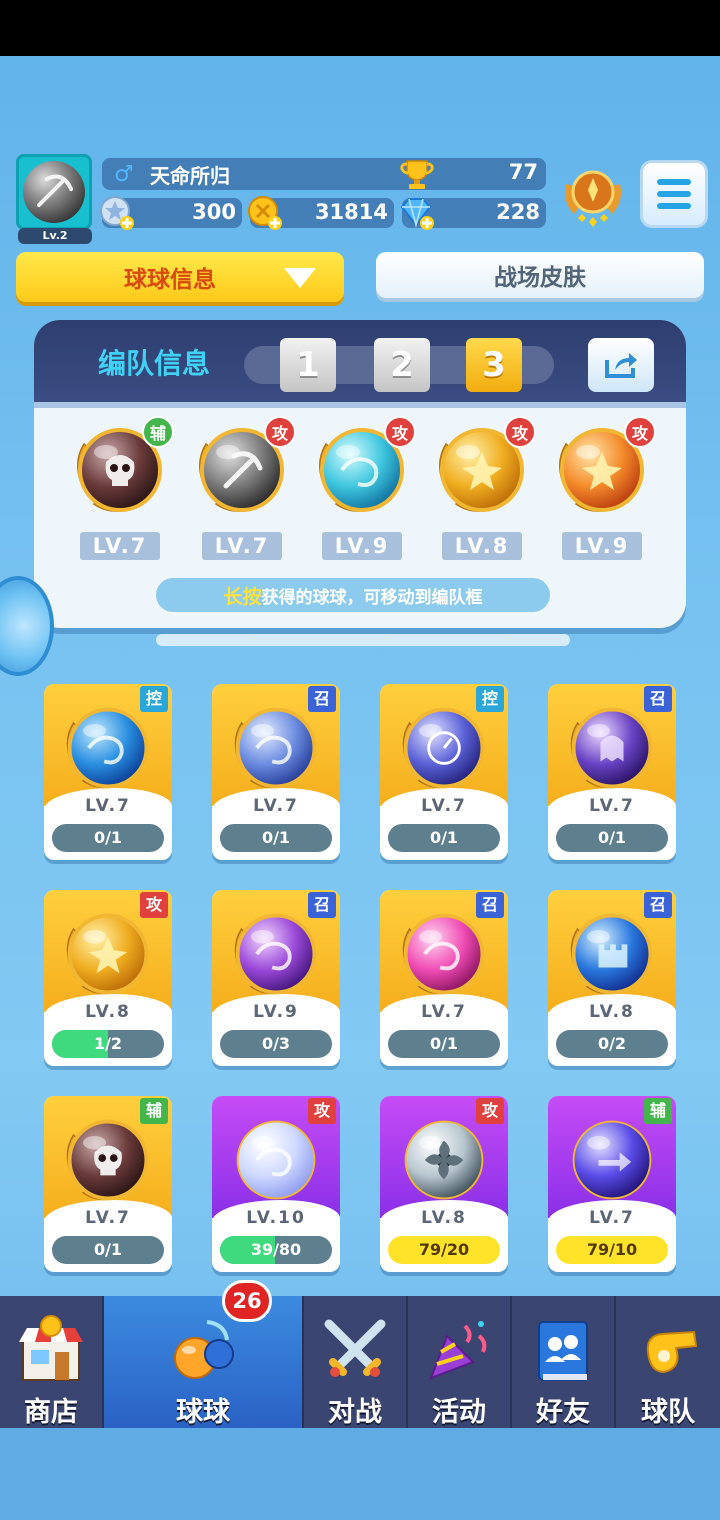 Image resolution: width=720 pixels, height=1520 pixels. Describe the element at coordinates (417, 214) in the screenshot. I see `diamond-plus-icon` at that location.